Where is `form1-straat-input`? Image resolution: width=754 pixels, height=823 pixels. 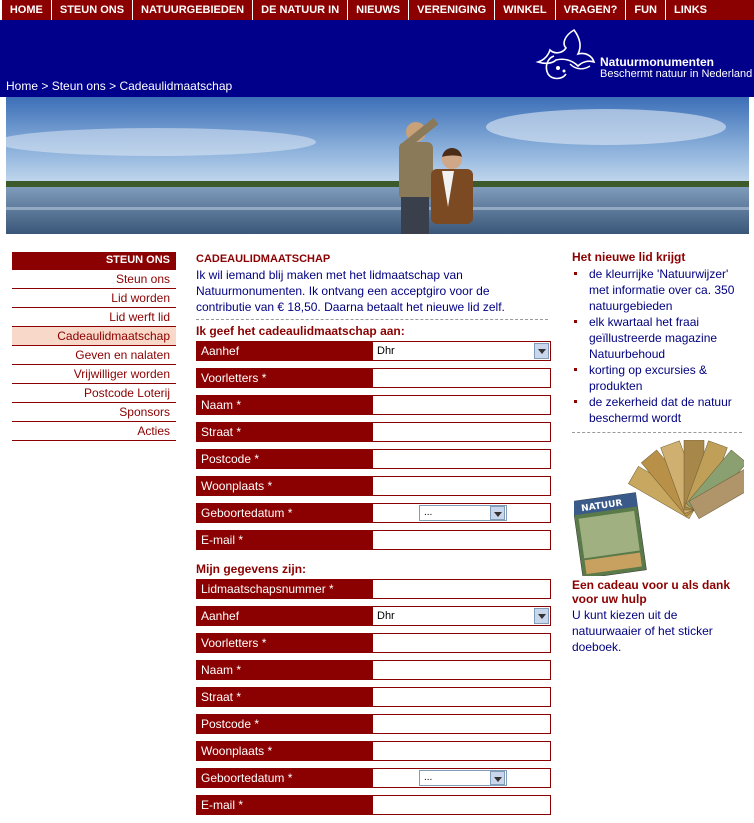 form1-straat-input is located at coordinates (461, 432).